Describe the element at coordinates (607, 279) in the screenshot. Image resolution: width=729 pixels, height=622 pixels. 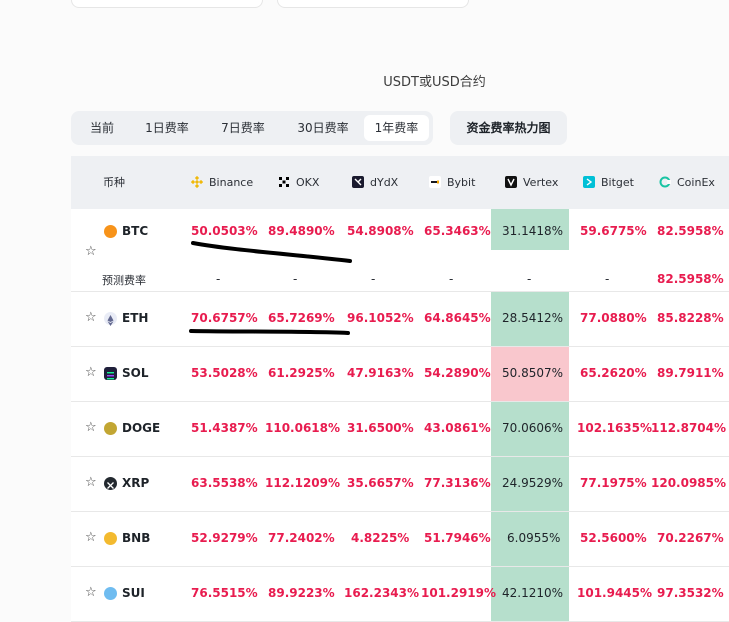
I see `pred-bitget: -` at that location.